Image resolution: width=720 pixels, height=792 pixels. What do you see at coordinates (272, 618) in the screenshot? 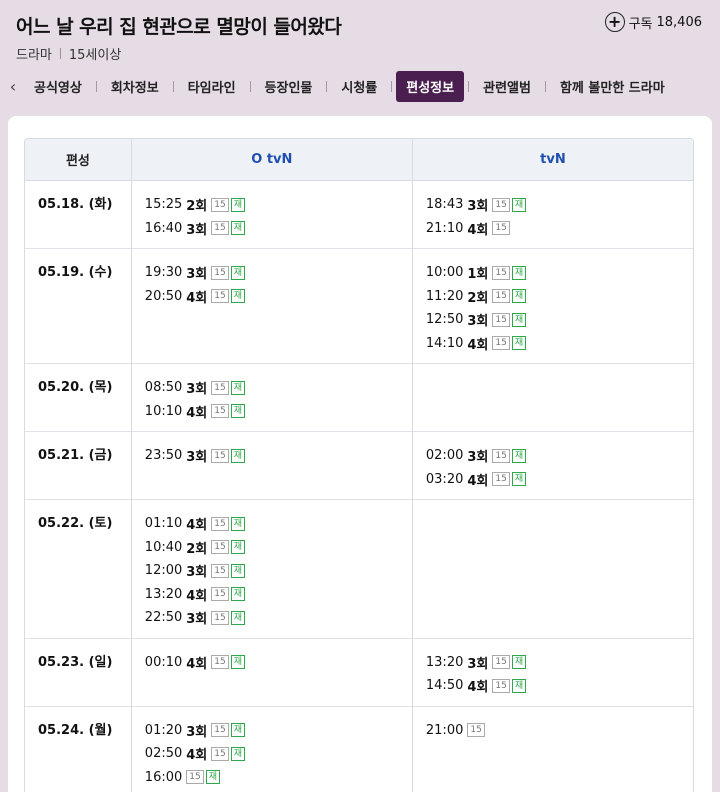
I see `broadcast-entry: 22:50 3회 15 재` at bounding box center [272, 618].